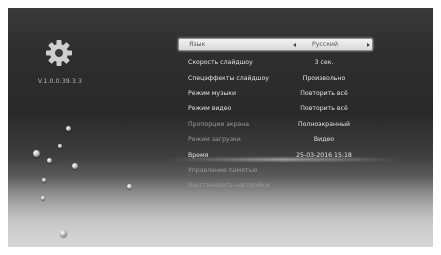 This screenshot has width=441, height=255. I want to click on arrow-right-icon, so click(368, 44).